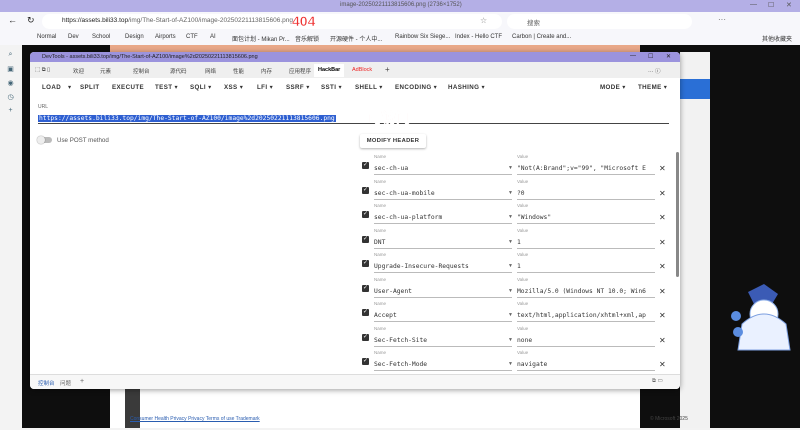  I want to click on menu-lfi: LFI ▾, so click(265, 87).